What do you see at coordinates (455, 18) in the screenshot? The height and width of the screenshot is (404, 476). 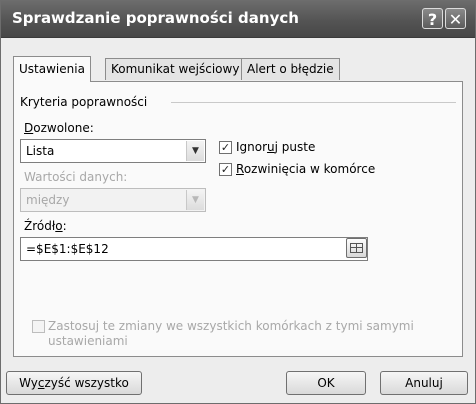 I see `close-button: ✕` at bounding box center [455, 18].